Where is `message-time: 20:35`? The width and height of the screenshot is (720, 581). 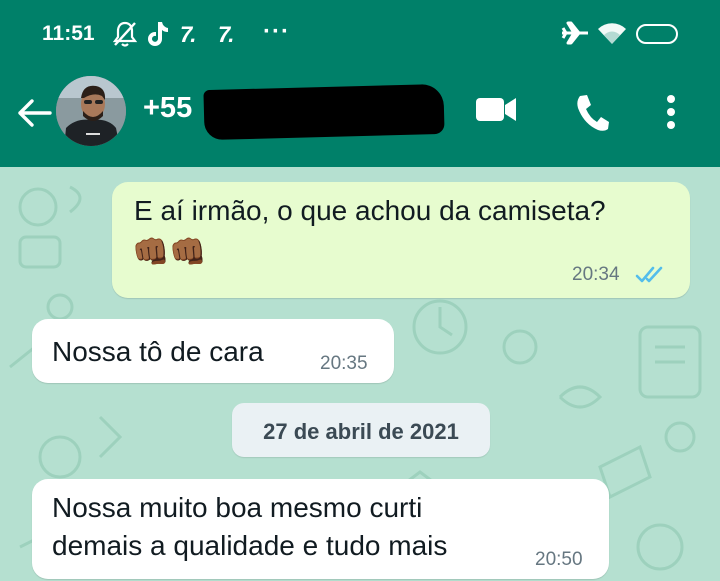
message-time: 20:35 is located at coordinates (344, 363).